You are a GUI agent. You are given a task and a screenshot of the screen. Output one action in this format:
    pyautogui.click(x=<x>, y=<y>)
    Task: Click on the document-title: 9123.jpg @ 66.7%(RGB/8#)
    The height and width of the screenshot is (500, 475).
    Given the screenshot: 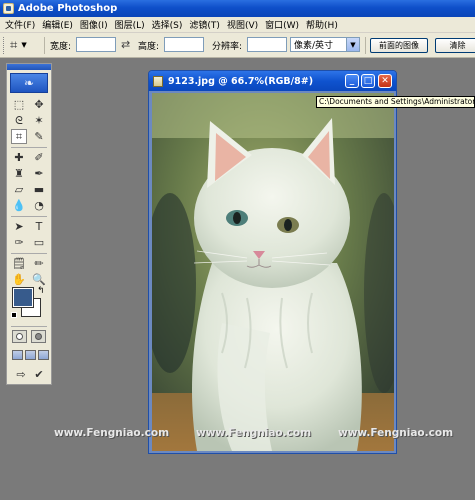 What is the action you would take?
    pyautogui.click(x=241, y=81)
    